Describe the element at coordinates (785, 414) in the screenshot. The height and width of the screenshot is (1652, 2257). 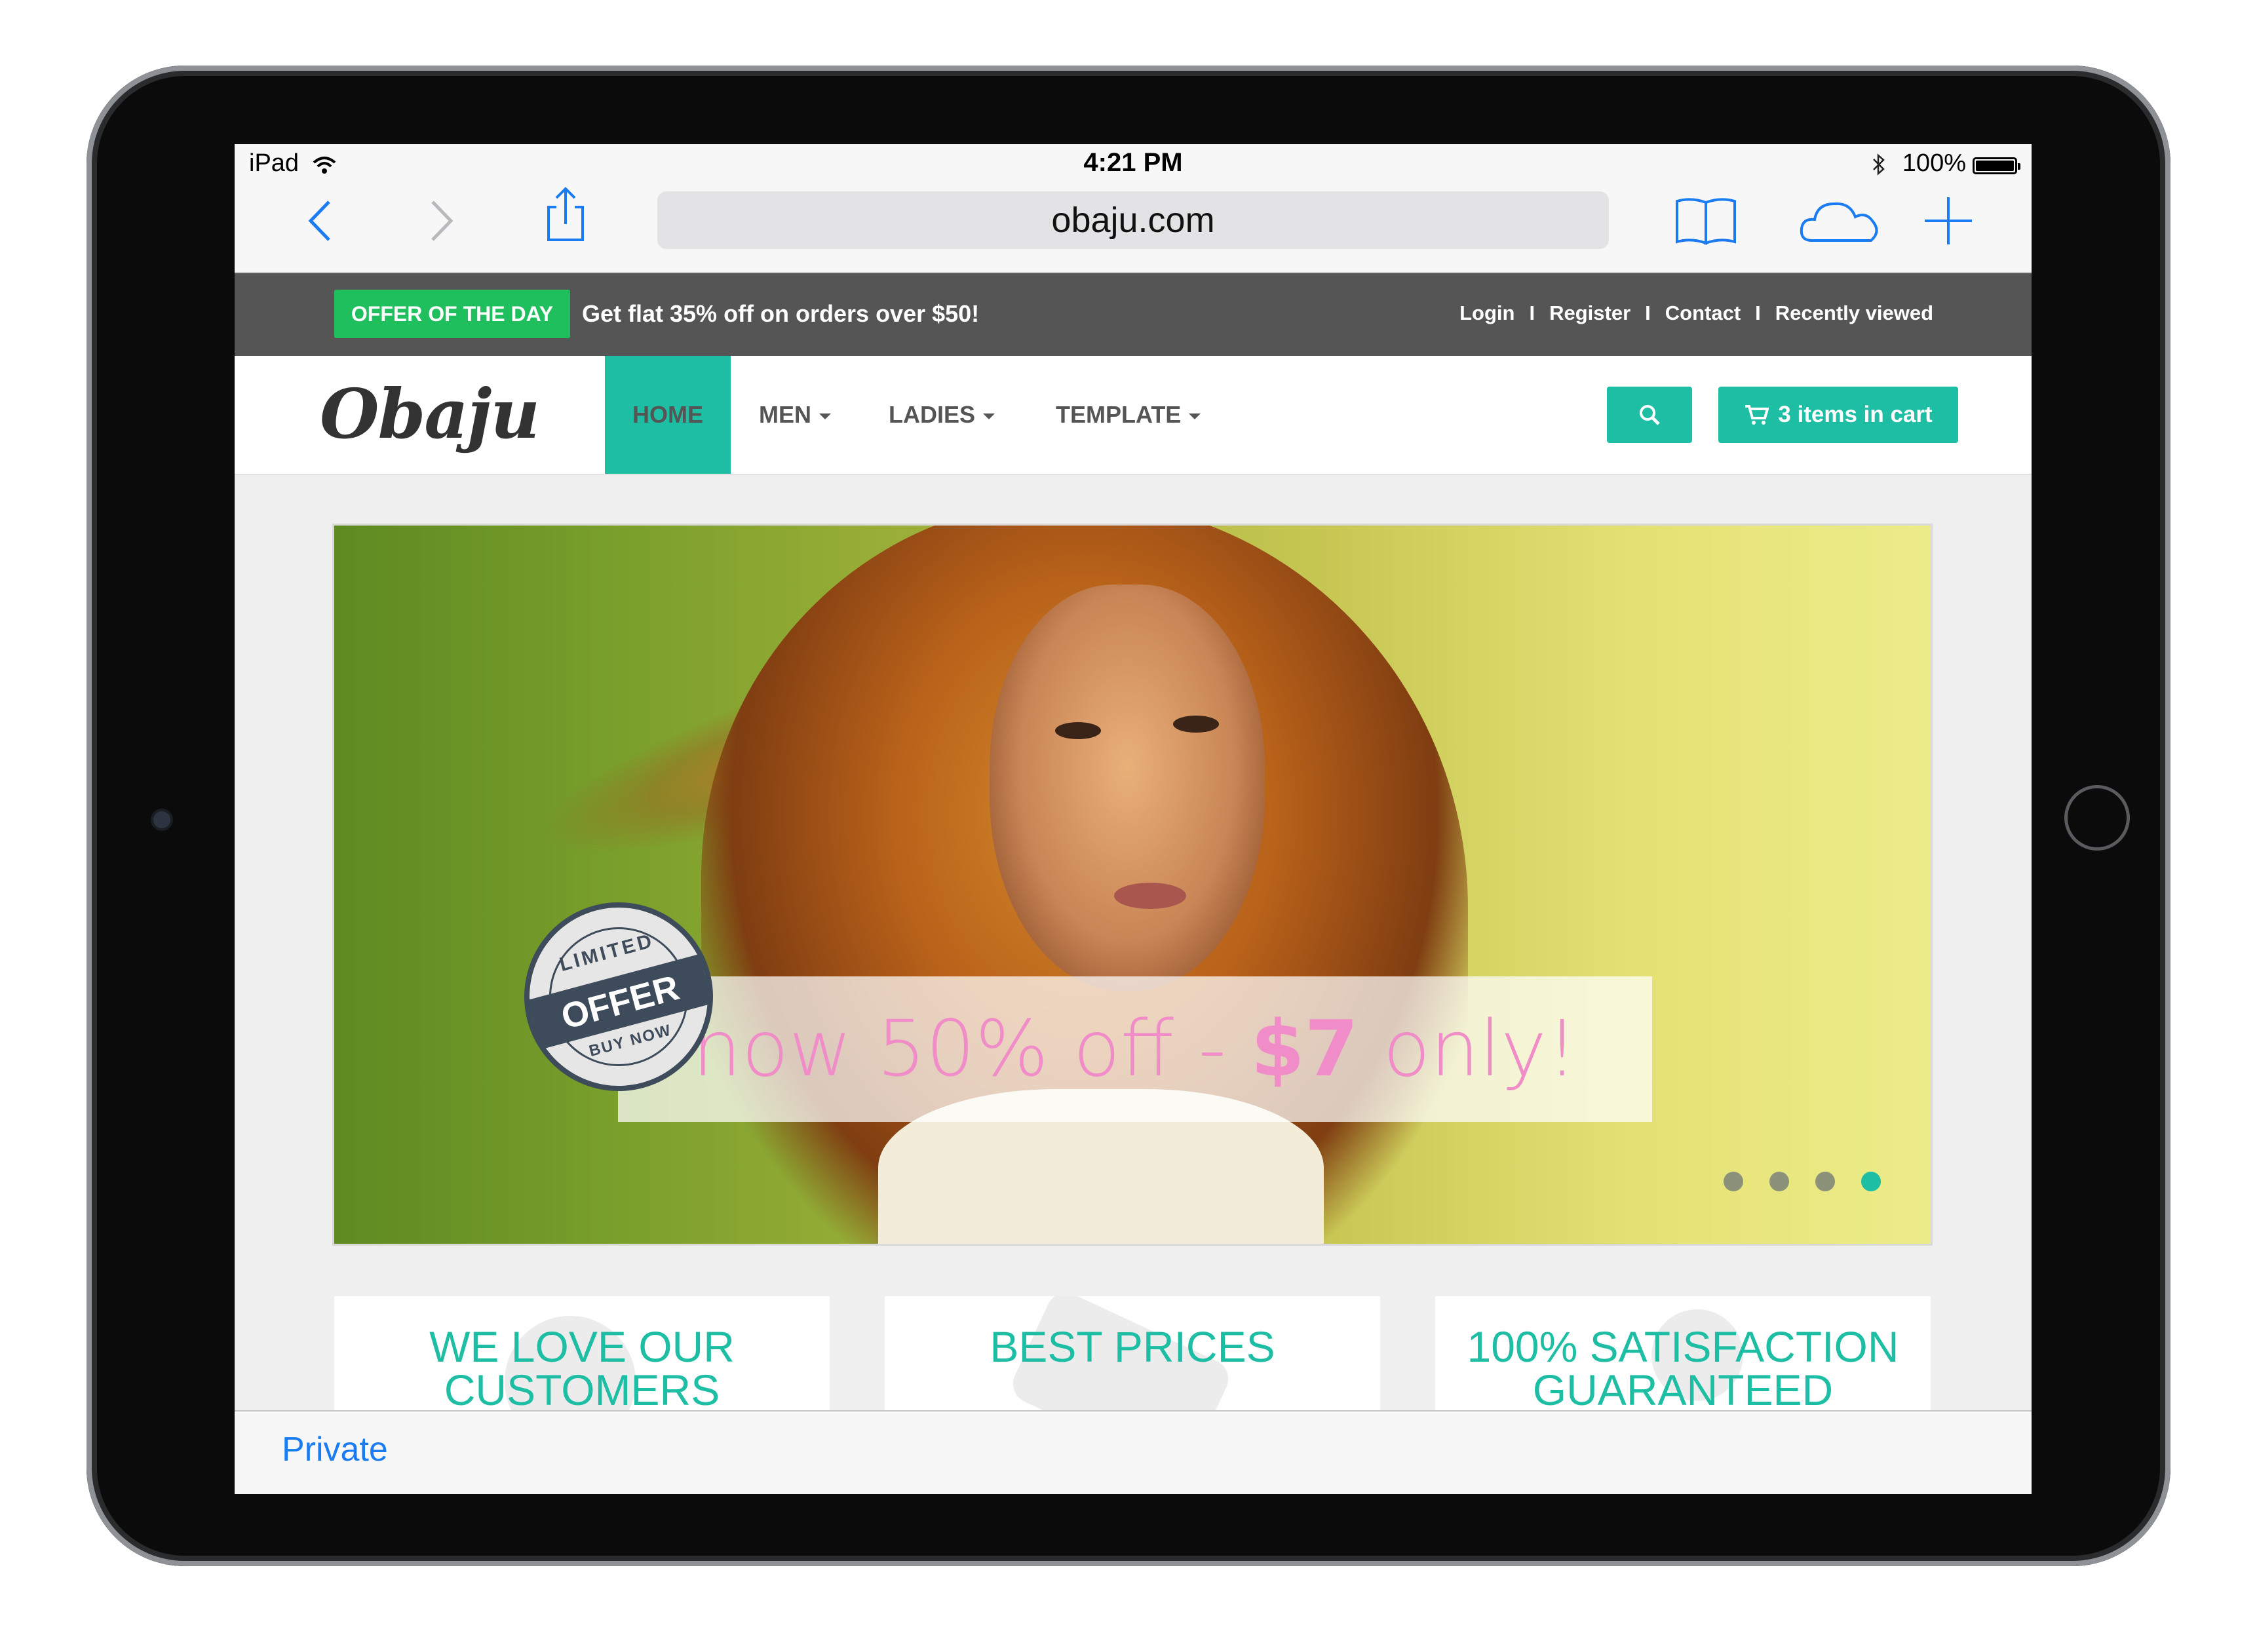
I see `nav-item-men-label: MEN` at that location.